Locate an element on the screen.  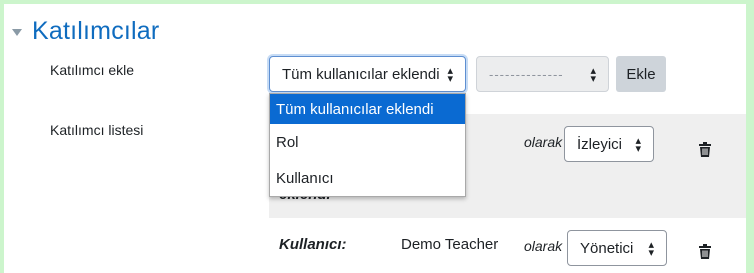
participant-list-label: Katılımcı listesi is located at coordinates (97, 130).